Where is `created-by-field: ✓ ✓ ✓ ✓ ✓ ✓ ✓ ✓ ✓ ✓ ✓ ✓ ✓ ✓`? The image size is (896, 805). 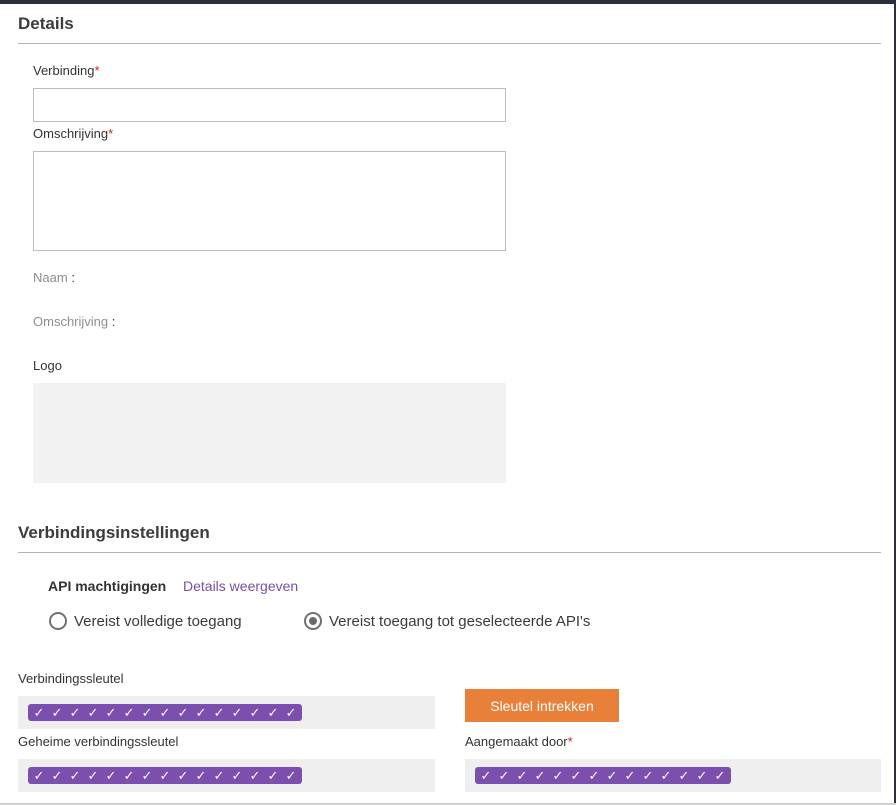 created-by-field: ✓ ✓ ✓ ✓ ✓ ✓ ✓ ✓ ✓ ✓ ✓ ✓ ✓ ✓ is located at coordinates (673, 775).